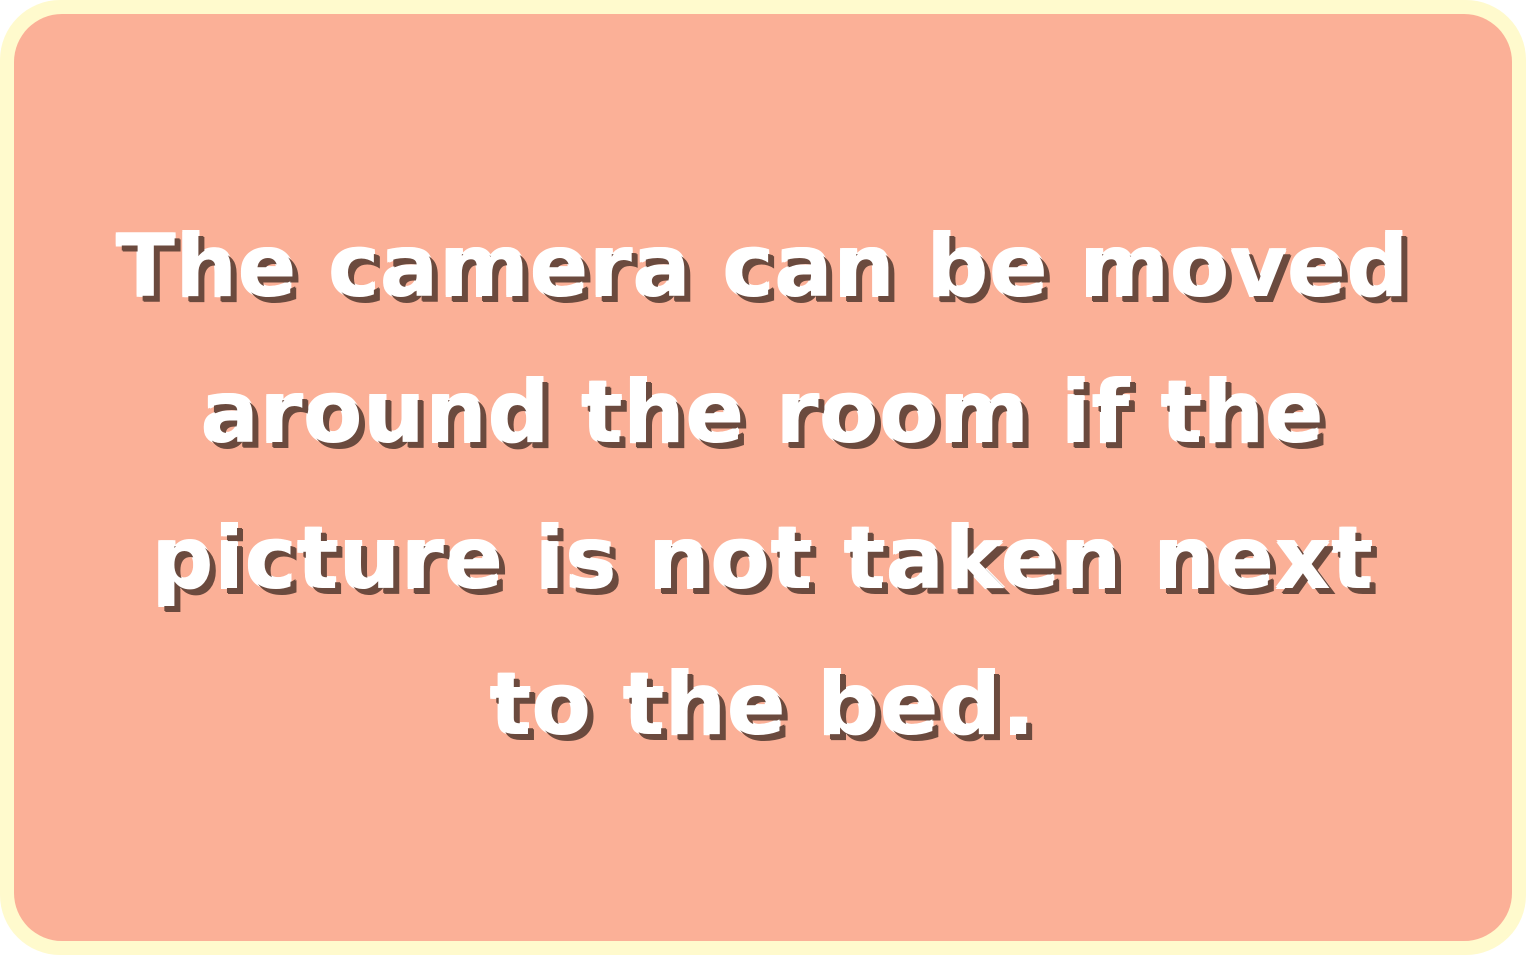 The height and width of the screenshot is (955, 1526). Describe the element at coordinates (763, 558) in the screenshot. I see `dialog-line-3: picture is not taken next` at that location.